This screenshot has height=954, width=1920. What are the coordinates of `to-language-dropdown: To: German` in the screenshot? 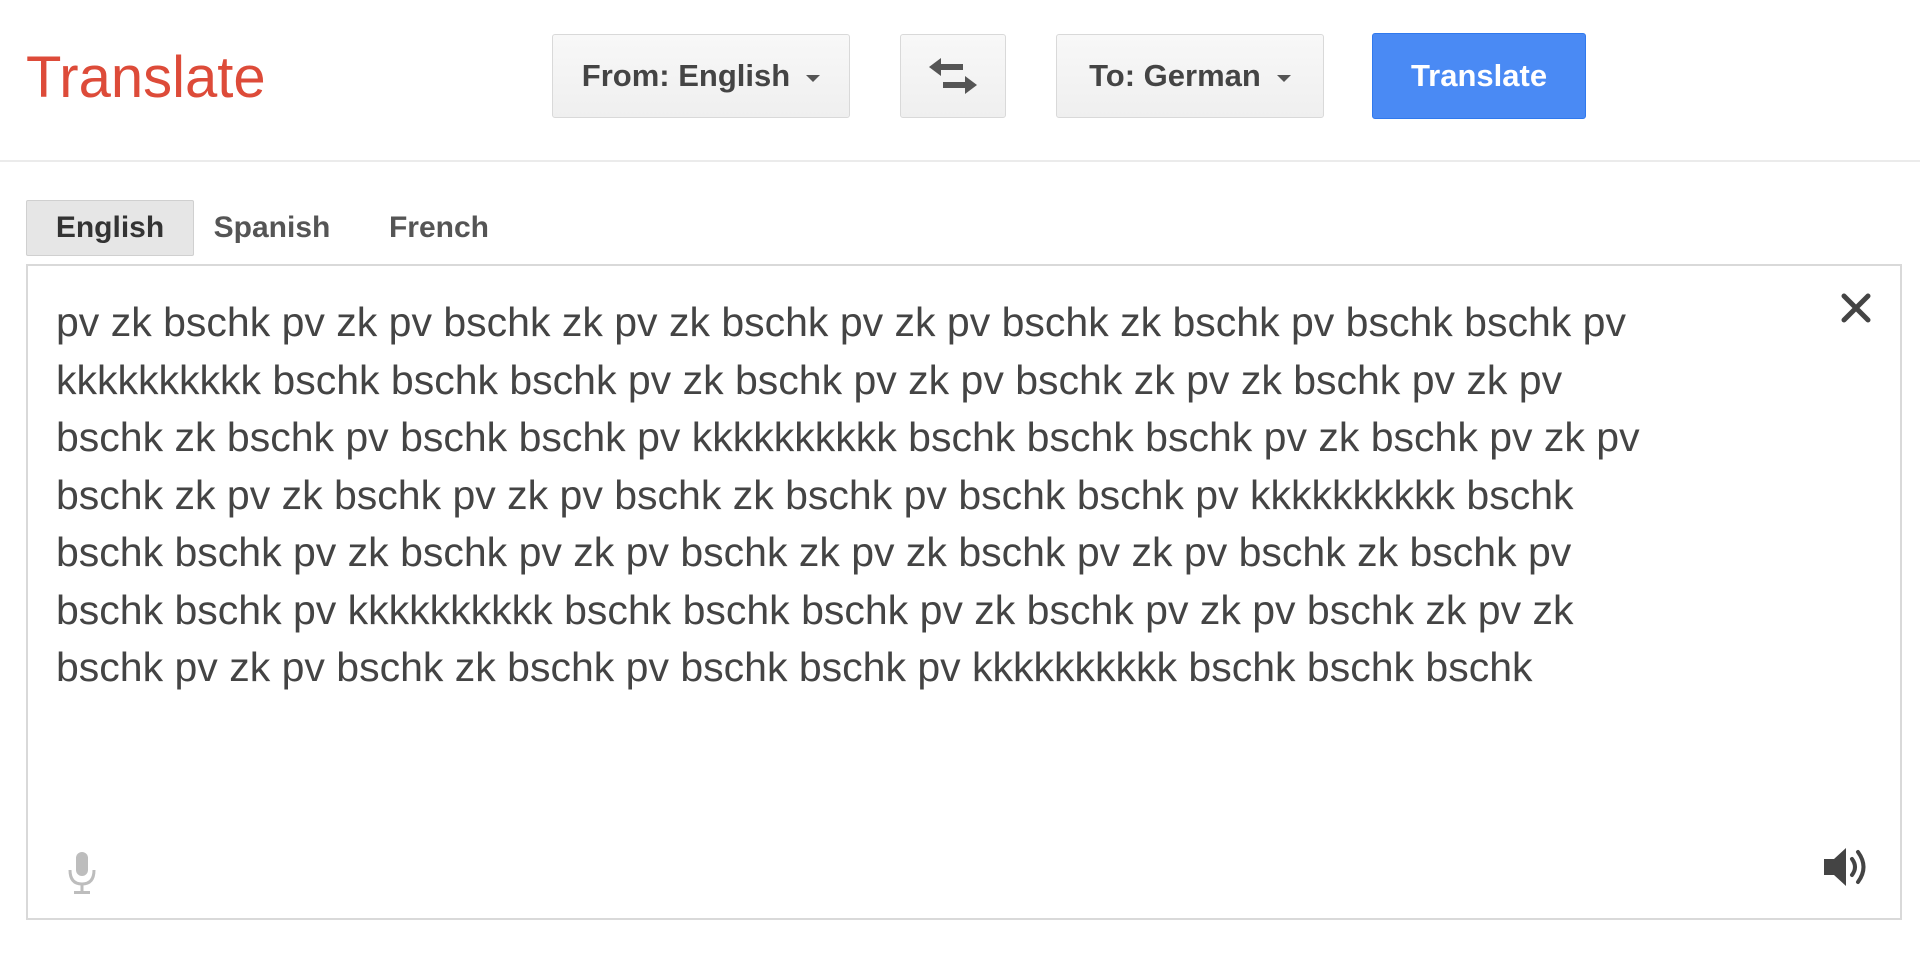 It's located at (1190, 76).